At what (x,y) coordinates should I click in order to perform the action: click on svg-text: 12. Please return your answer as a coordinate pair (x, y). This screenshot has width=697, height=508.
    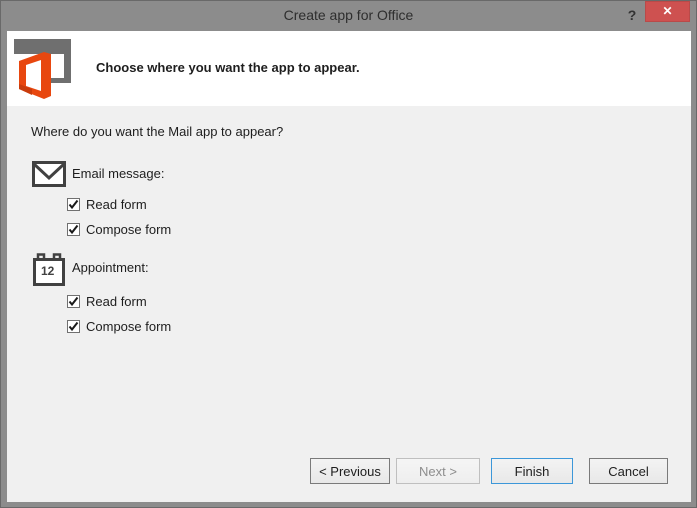
    Looking at the image, I should click on (48, 271).